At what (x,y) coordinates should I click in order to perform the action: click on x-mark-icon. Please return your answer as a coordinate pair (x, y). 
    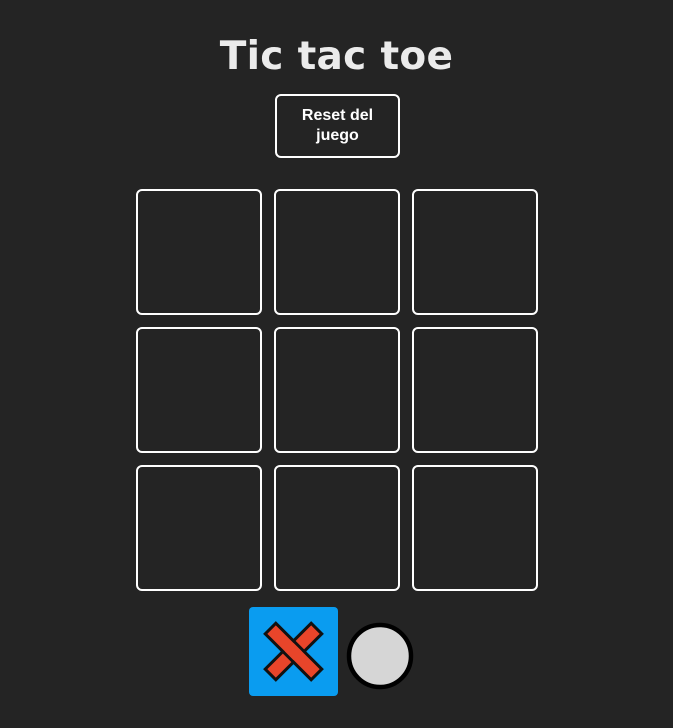
    Looking at the image, I should click on (293, 651).